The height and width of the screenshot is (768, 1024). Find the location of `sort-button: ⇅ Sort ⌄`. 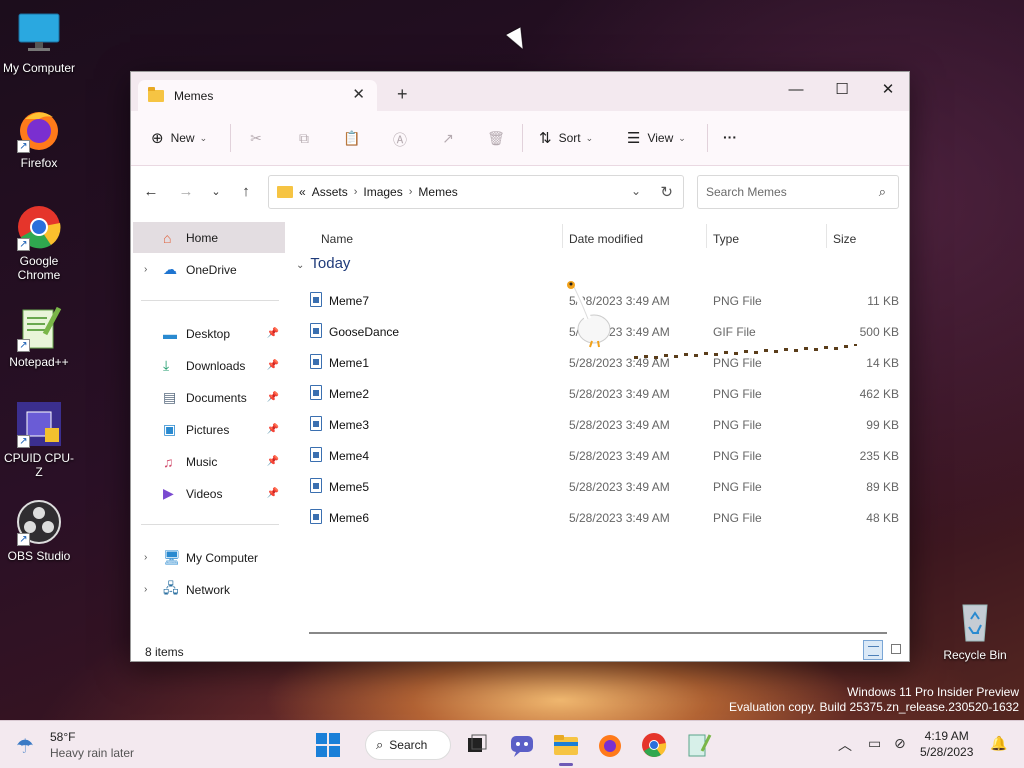

sort-button: ⇅ Sort ⌄ is located at coordinates (566, 138).